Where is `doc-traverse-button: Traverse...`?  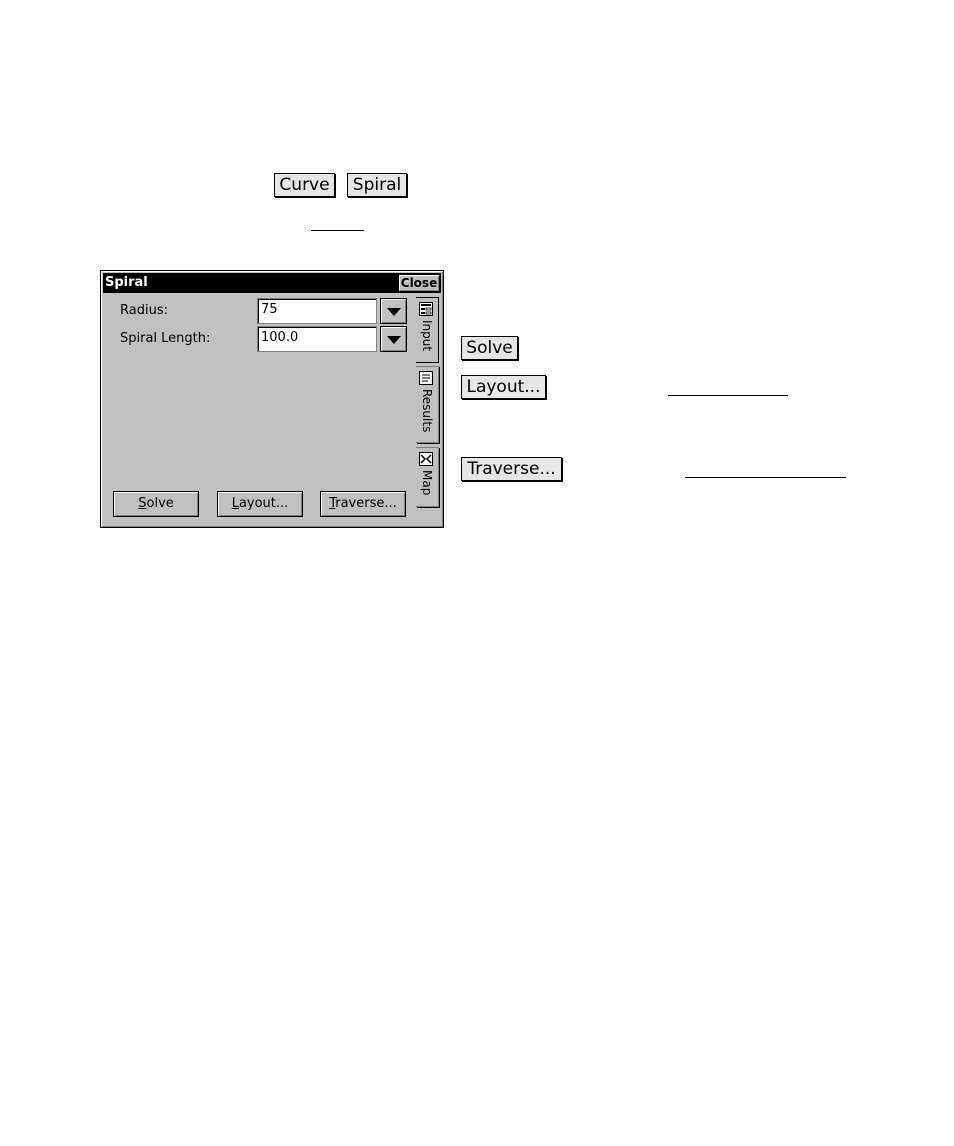
doc-traverse-button: Traverse... is located at coordinates (511, 469).